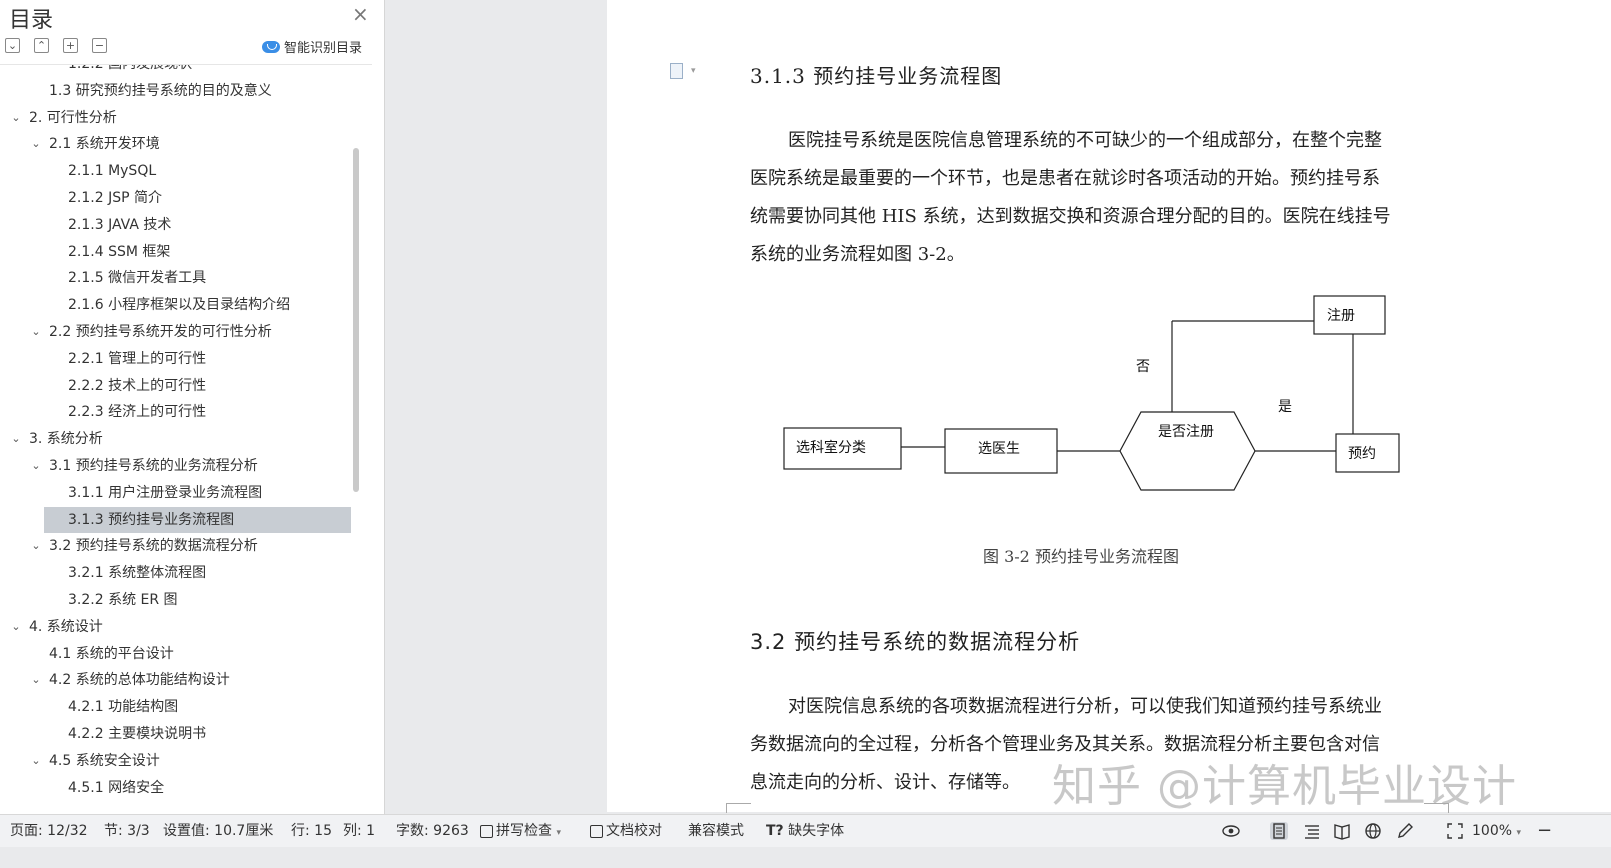 The height and width of the screenshot is (868, 1611). Describe the element at coordinates (127, 831) in the screenshot. I see `section-indicator: 节: 3/3` at that location.